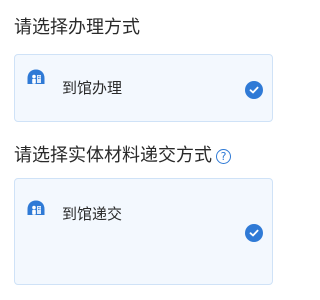  Describe the element at coordinates (92, 214) in the screenshot. I see `submission-option-label: 到馆递交` at that location.